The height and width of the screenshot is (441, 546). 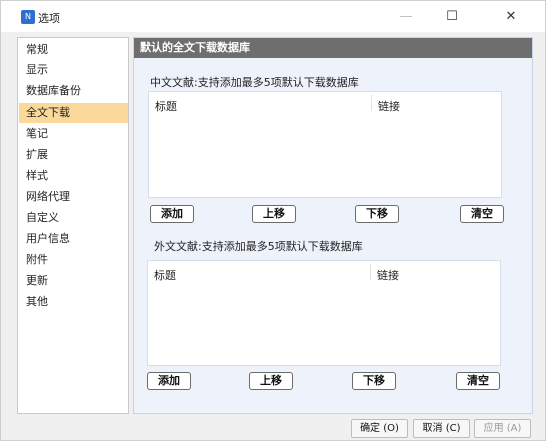 I want to click on chinese-link-column-header: 链接, so click(x=389, y=106).